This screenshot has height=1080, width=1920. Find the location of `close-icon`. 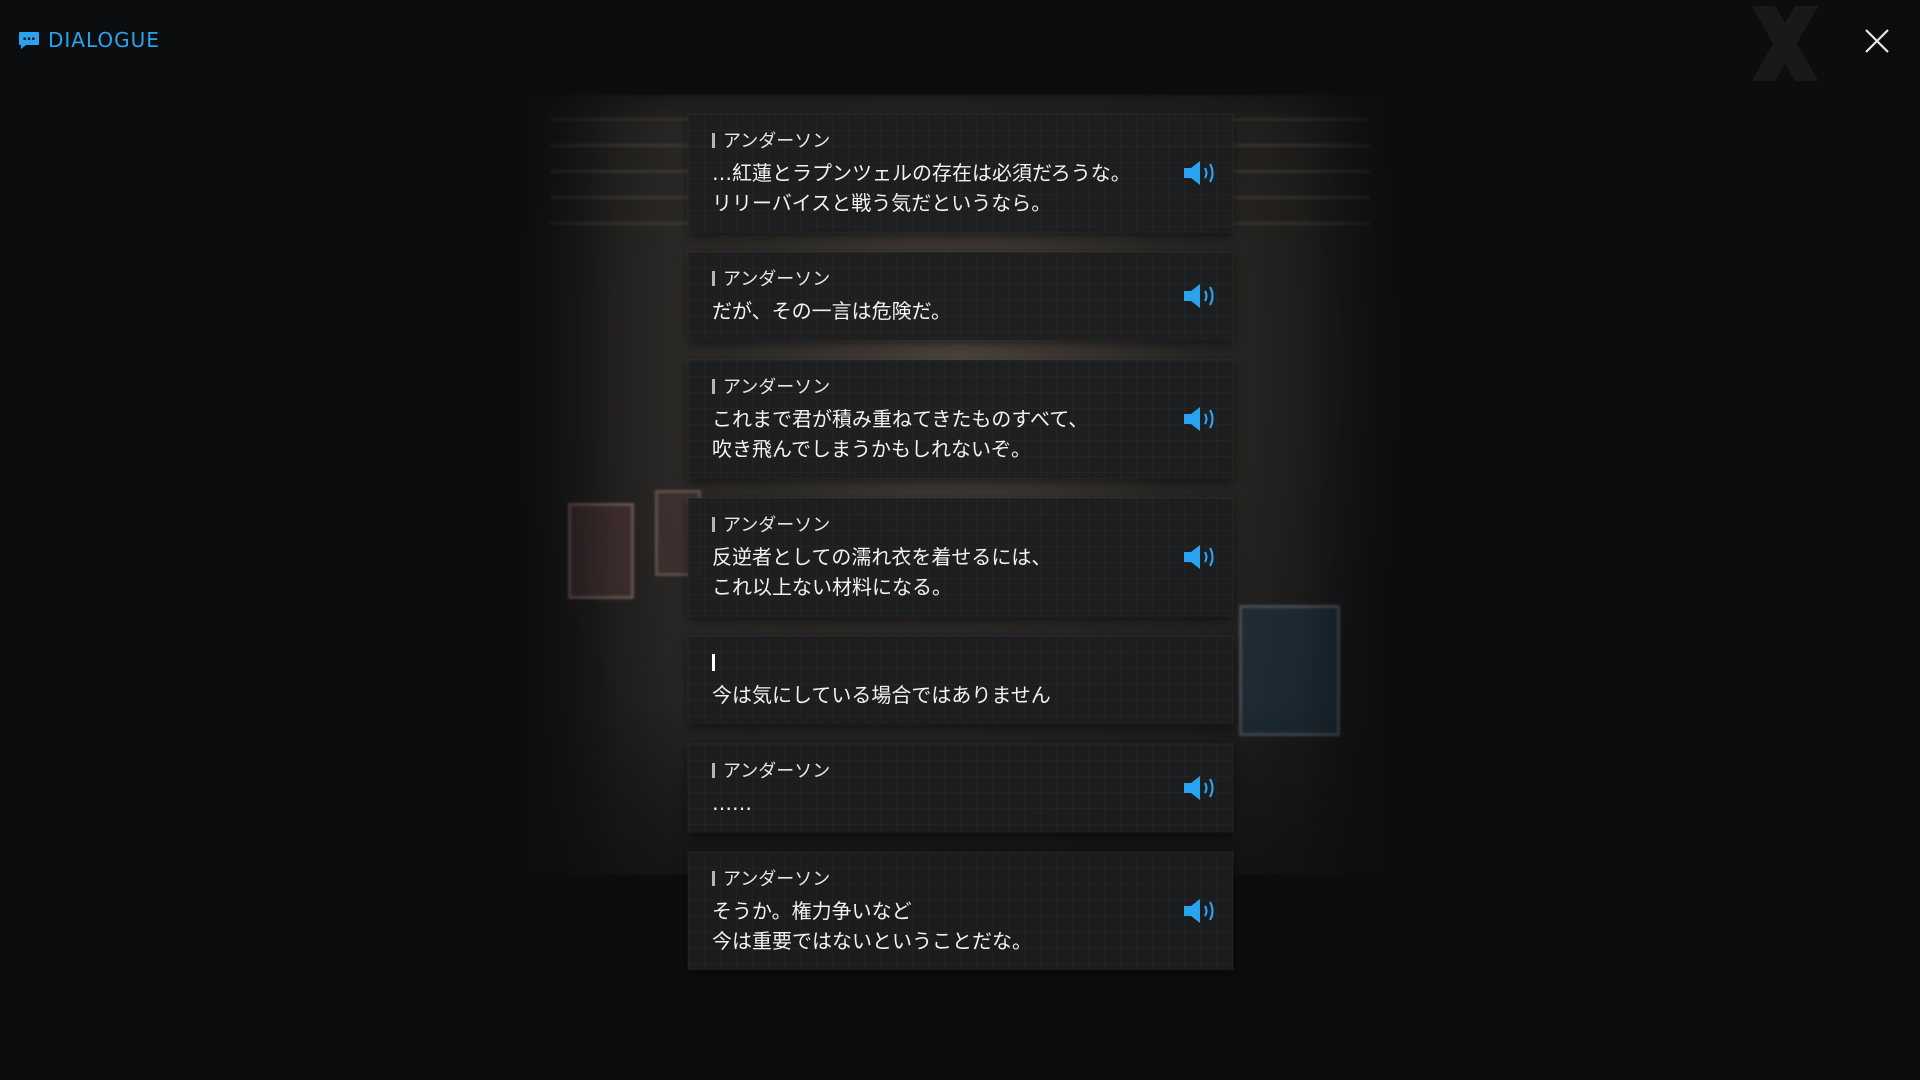

close-icon is located at coordinates (1877, 41).